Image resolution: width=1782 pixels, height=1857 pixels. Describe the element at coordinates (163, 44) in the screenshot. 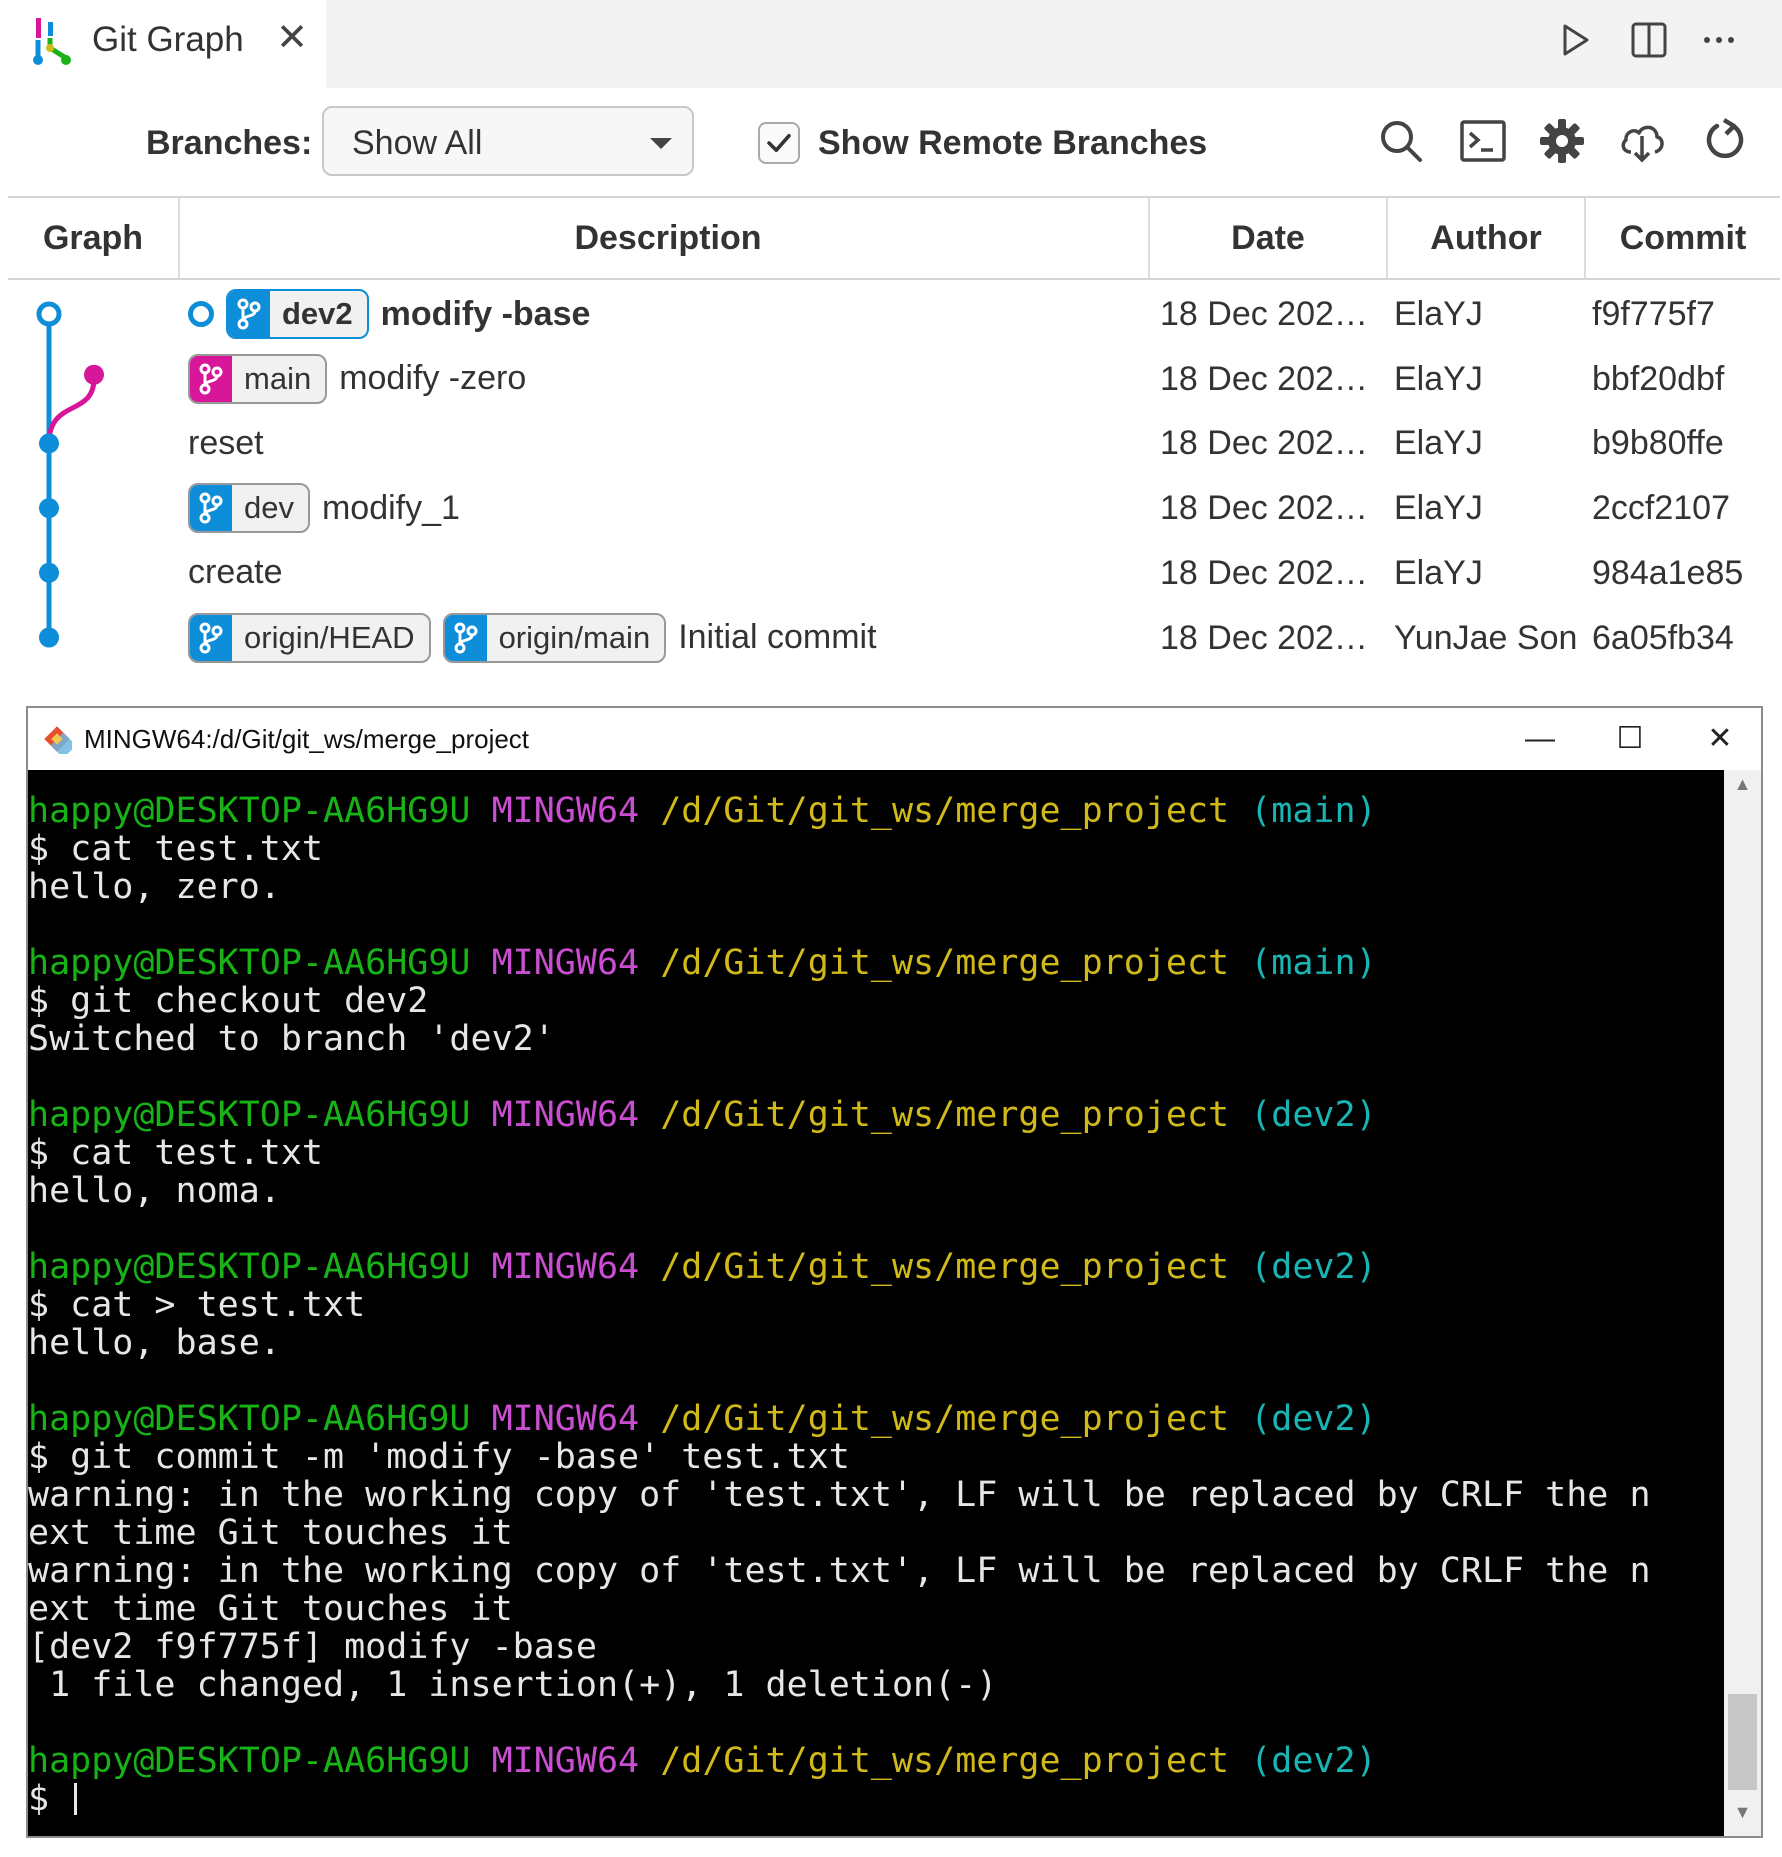

I see `tab-git-graph: Git Graph ✕` at that location.